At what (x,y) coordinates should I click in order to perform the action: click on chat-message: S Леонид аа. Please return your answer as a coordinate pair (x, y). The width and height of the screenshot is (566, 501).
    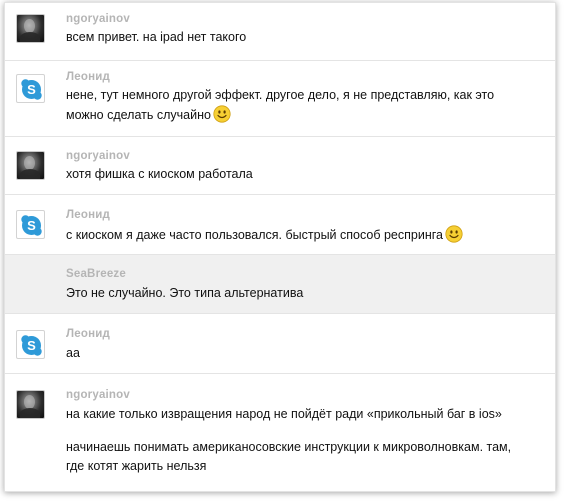
    Looking at the image, I should click on (280, 344).